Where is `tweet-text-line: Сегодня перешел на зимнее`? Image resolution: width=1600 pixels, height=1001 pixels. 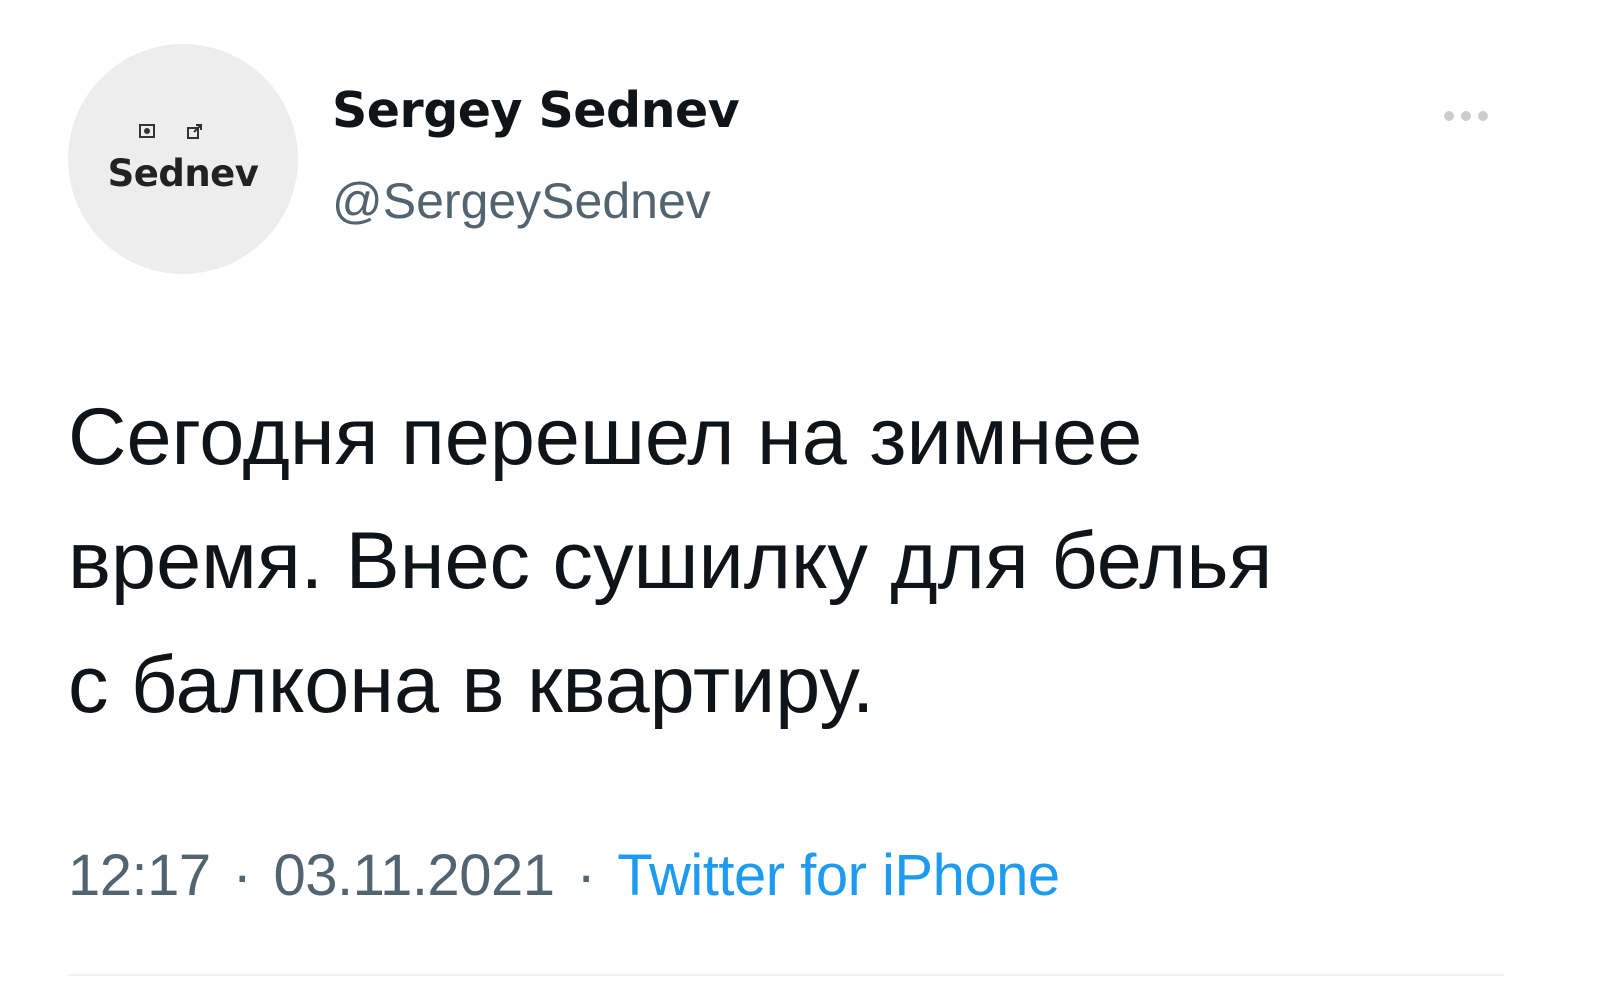
tweet-text-line: Сегодня перешел на зимнее is located at coordinates (605, 437).